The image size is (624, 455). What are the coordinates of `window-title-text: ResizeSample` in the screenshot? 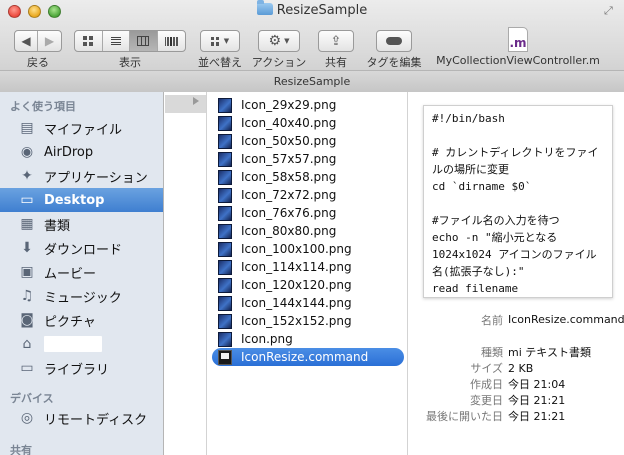 It's located at (322, 10).